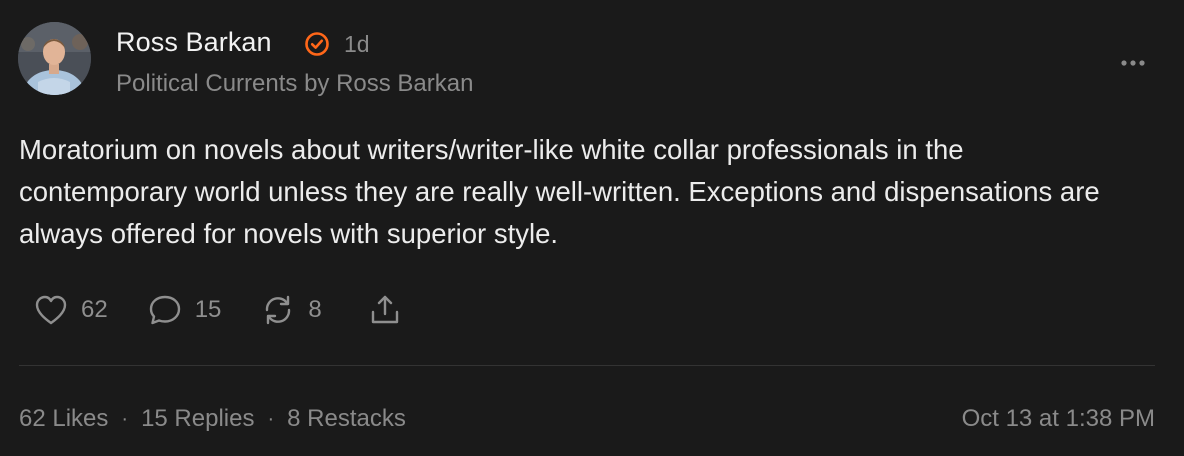 Image resolution: width=1184 pixels, height=456 pixels. Describe the element at coordinates (317, 44) in the screenshot. I see `check-badge-icon` at that location.